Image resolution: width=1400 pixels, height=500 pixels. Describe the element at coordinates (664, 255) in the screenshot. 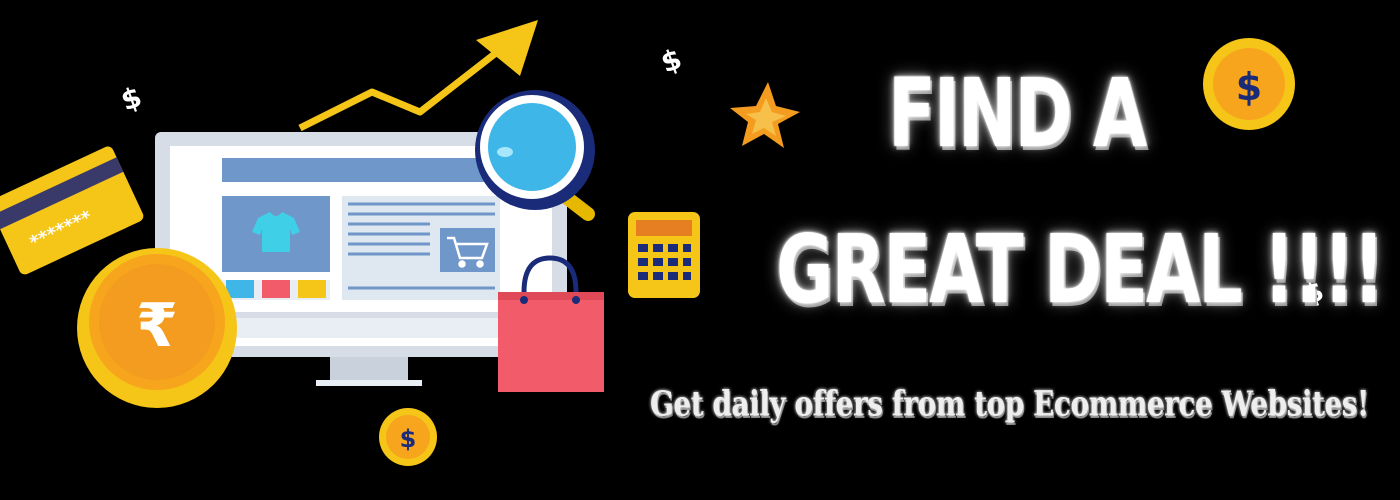

I see `calculator-icon` at that location.